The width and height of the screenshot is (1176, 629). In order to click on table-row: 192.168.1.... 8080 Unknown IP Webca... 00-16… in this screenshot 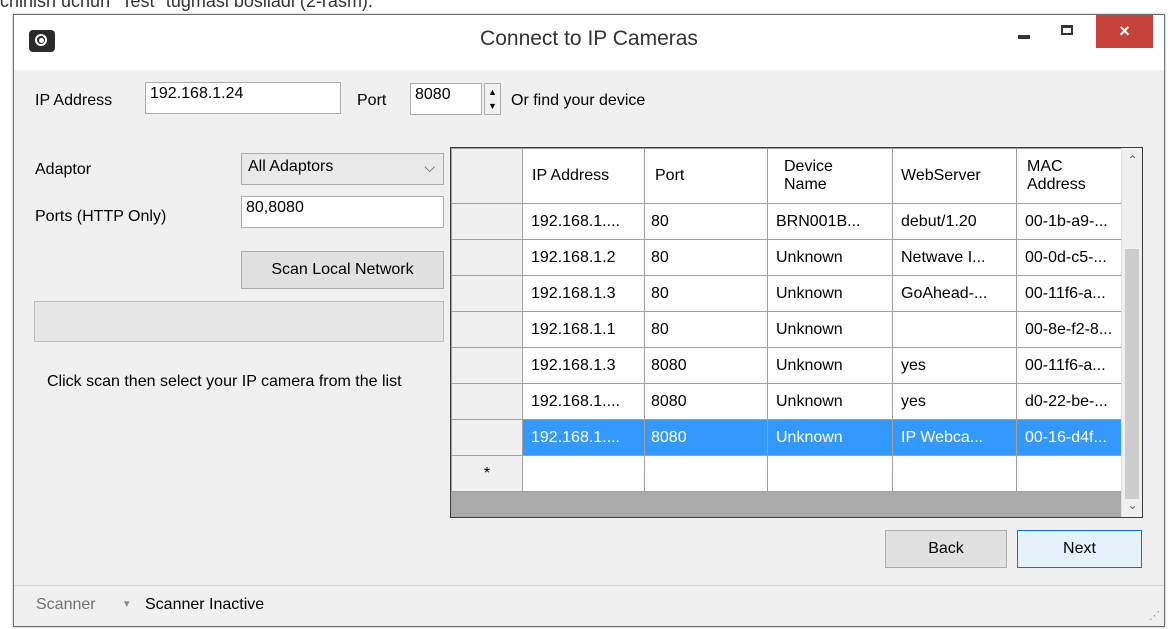, I will do `click(794, 437)`.